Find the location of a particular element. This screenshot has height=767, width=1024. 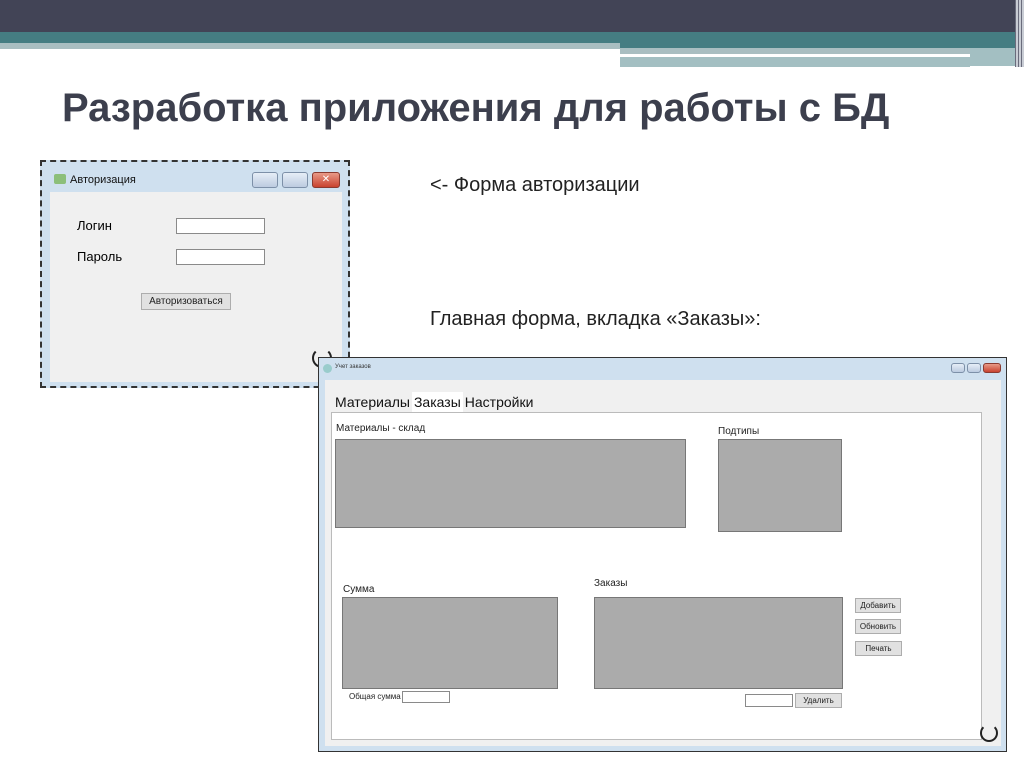

auth-client: Логин Пароль Авторизоваться is located at coordinates (196, 287).